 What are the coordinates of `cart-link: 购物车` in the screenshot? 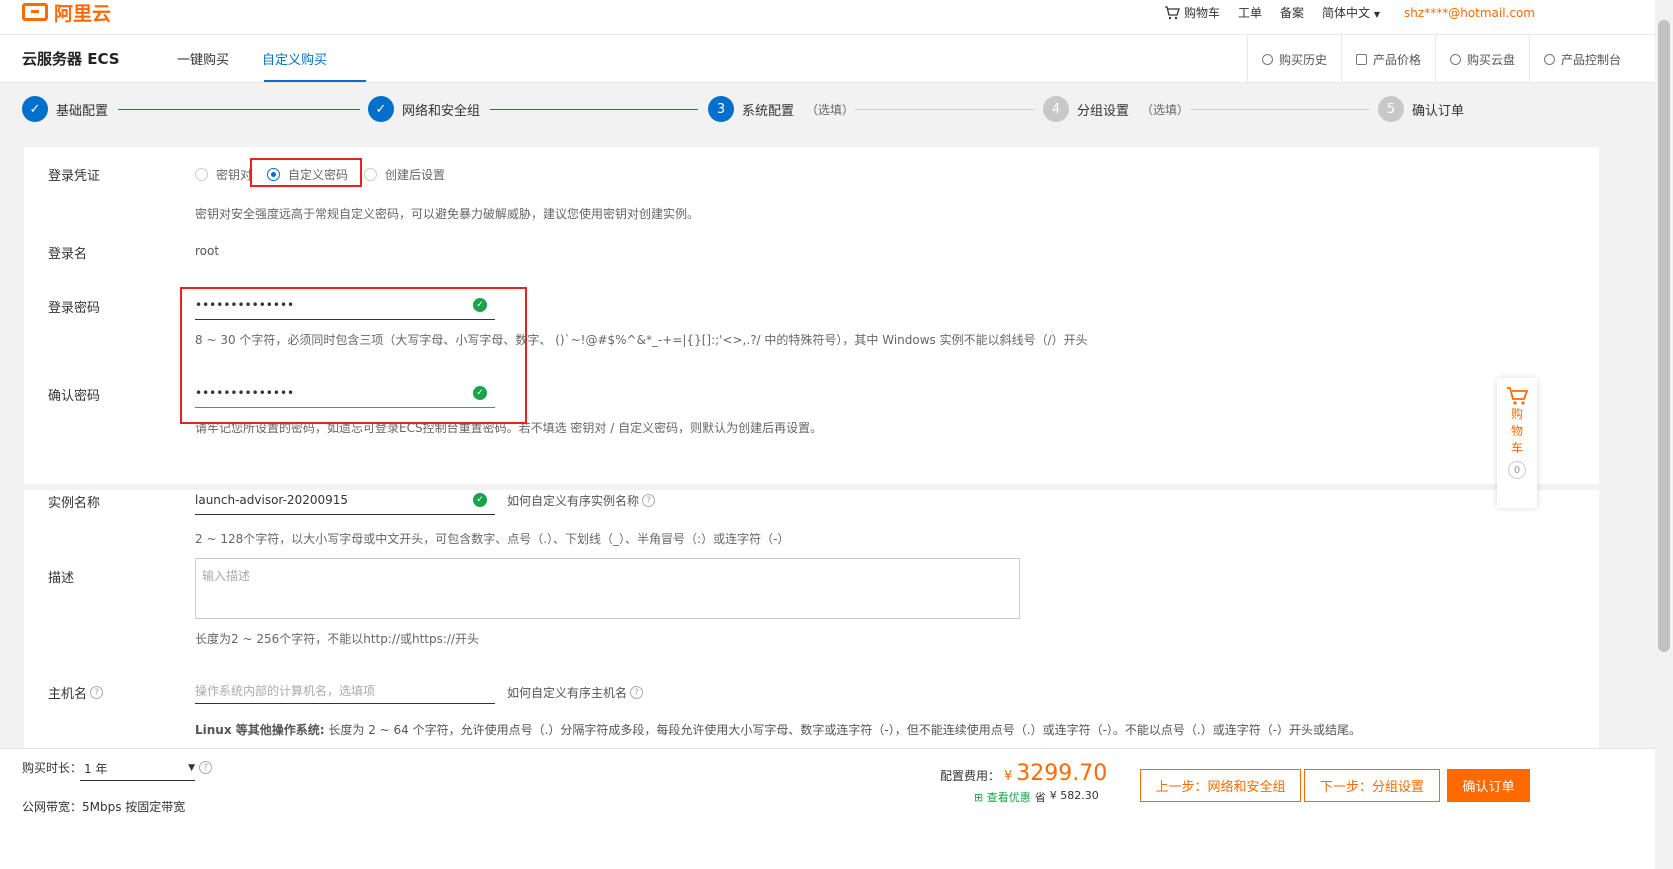 It's located at (1192, 12).